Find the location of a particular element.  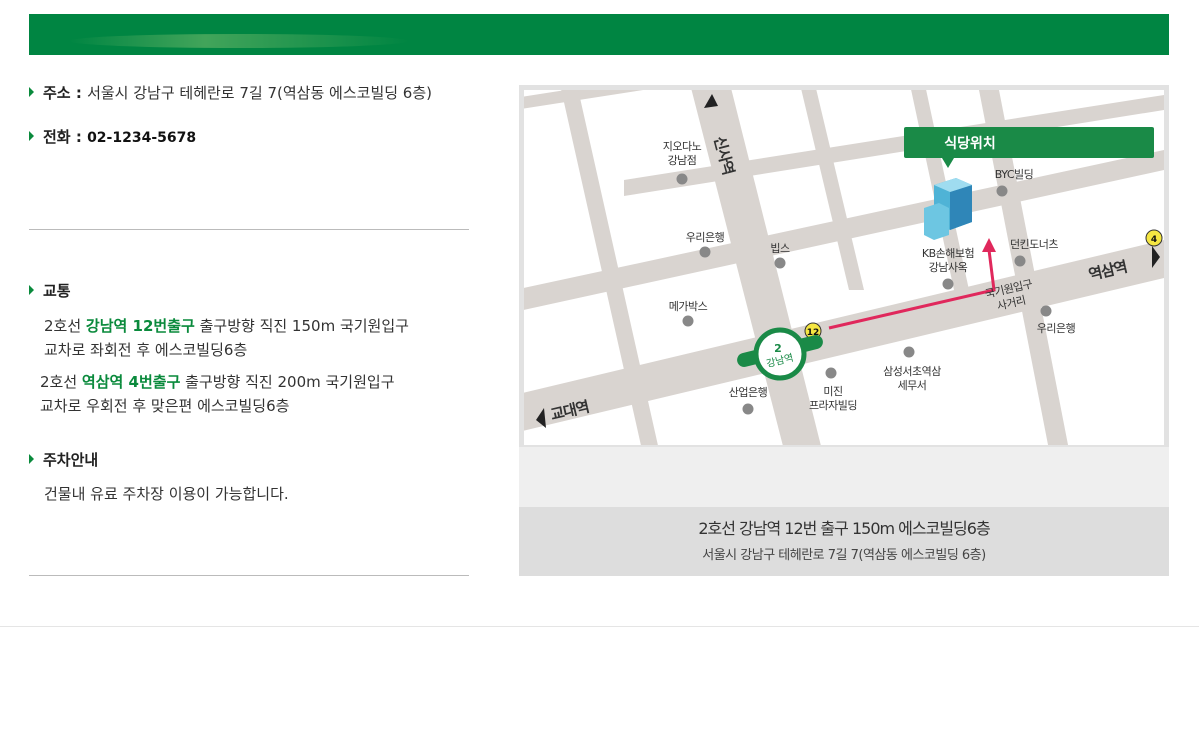

building-icon is located at coordinates (948, 209).